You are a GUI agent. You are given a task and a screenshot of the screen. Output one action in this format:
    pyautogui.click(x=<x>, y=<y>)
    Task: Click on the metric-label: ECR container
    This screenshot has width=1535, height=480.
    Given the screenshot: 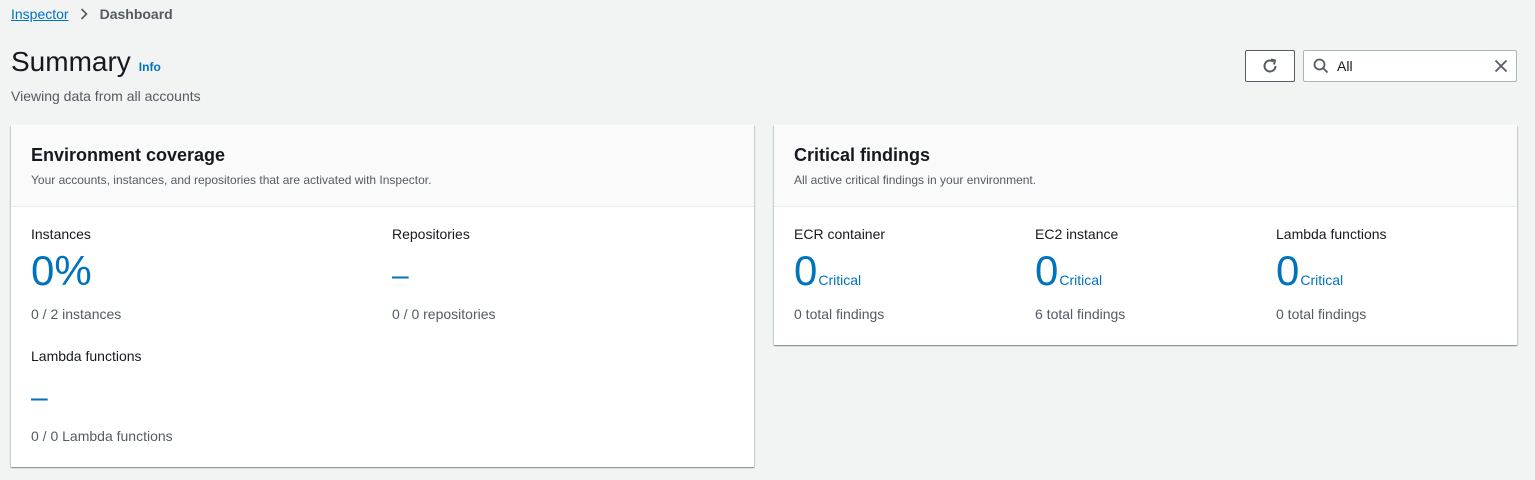 What is the action you would take?
    pyautogui.click(x=840, y=234)
    